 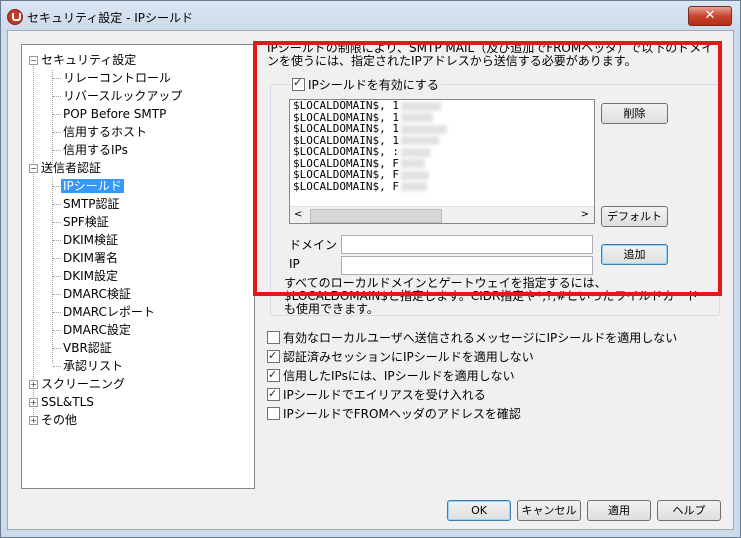 I want to click on help-button: ヘルプ, so click(x=689, y=510).